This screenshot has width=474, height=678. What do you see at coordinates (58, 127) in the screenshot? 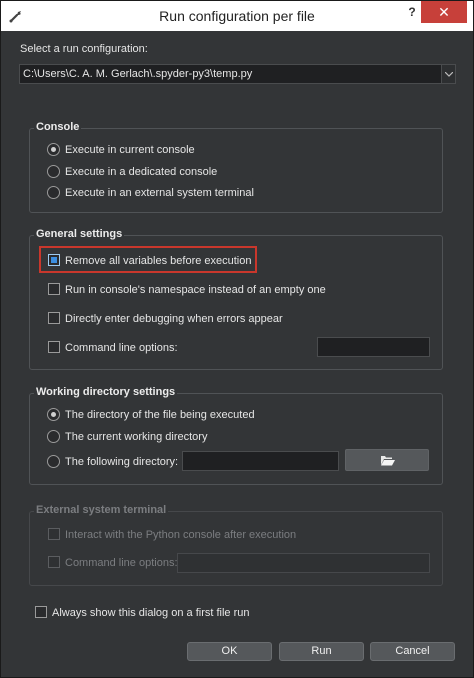
I see `console-group-title: Console` at bounding box center [58, 127].